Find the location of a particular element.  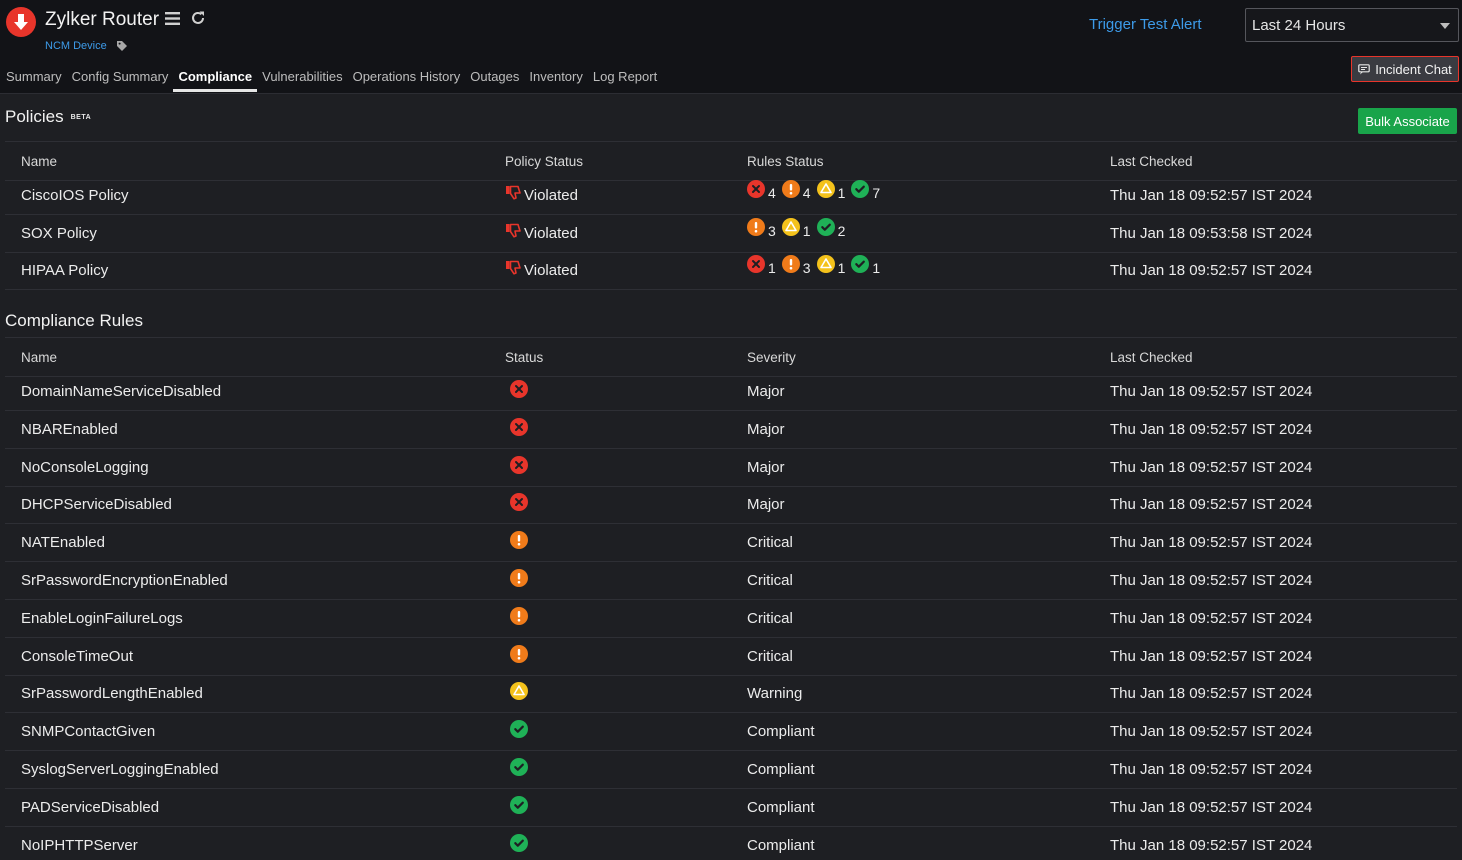

column-header-severity: Severity is located at coordinates (771, 357).